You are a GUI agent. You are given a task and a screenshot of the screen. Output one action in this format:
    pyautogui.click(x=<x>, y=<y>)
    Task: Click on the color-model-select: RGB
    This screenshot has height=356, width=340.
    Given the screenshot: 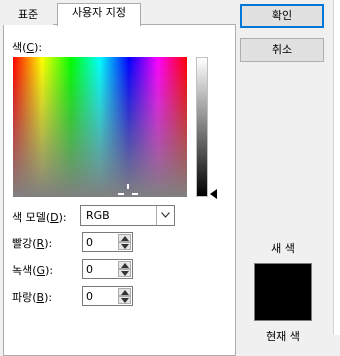 What is the action you would take?
    pyautogui.click(x=127, y=215)
    